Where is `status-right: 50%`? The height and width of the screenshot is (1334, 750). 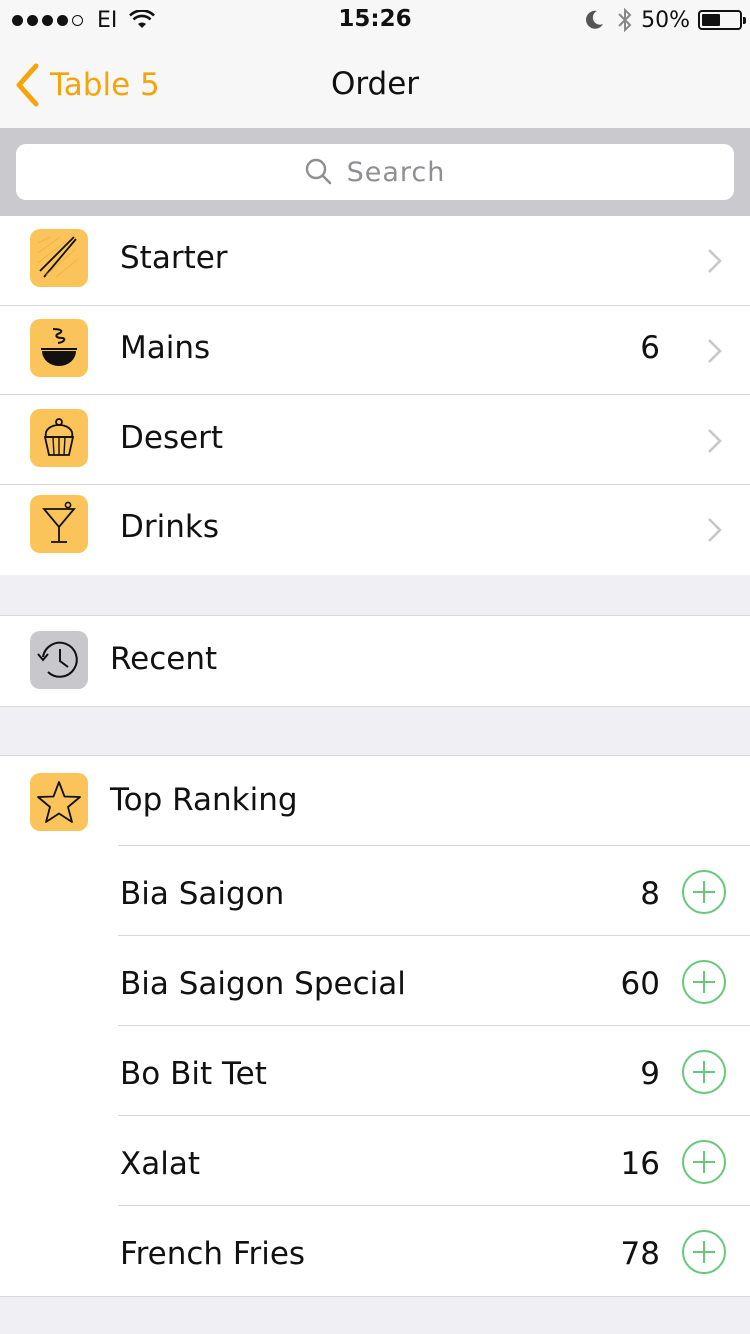
status-right: 50% is located at coordinates (664, 20).